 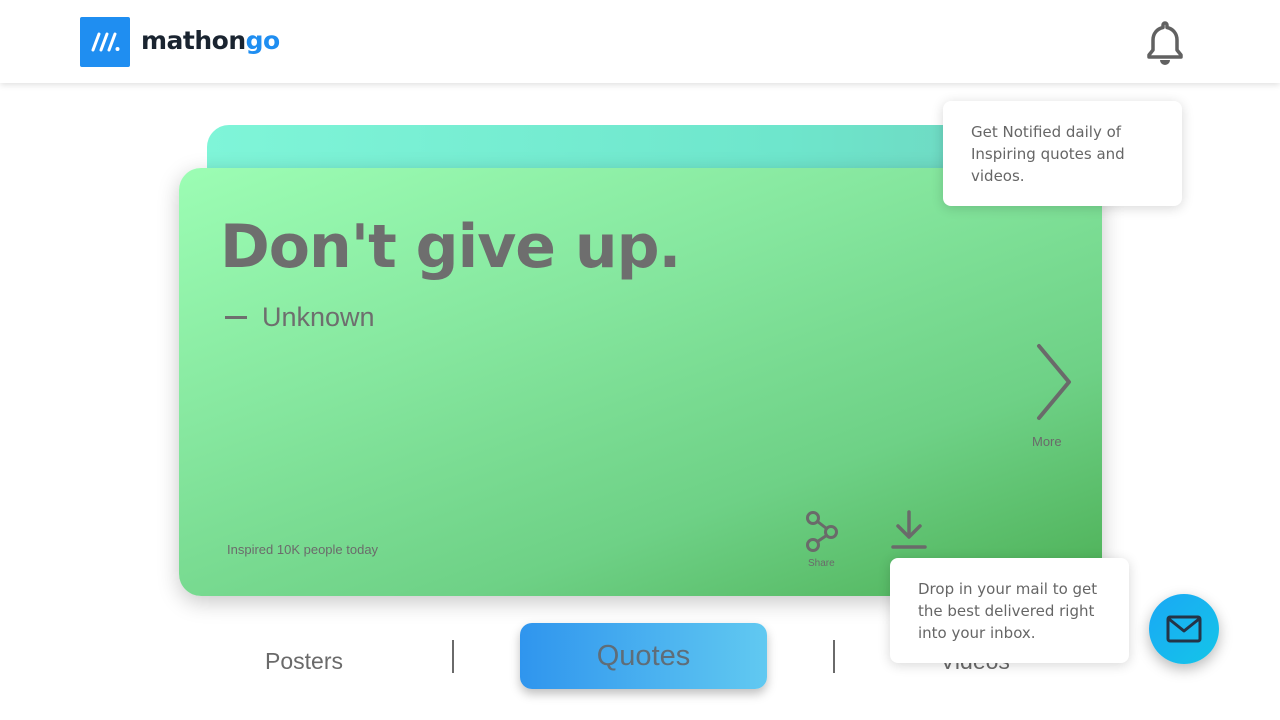 What do you see at coordinates (193, 40) in the screenshot?
I see `logo-text-main: mathon` at bounding box center [193, 40].